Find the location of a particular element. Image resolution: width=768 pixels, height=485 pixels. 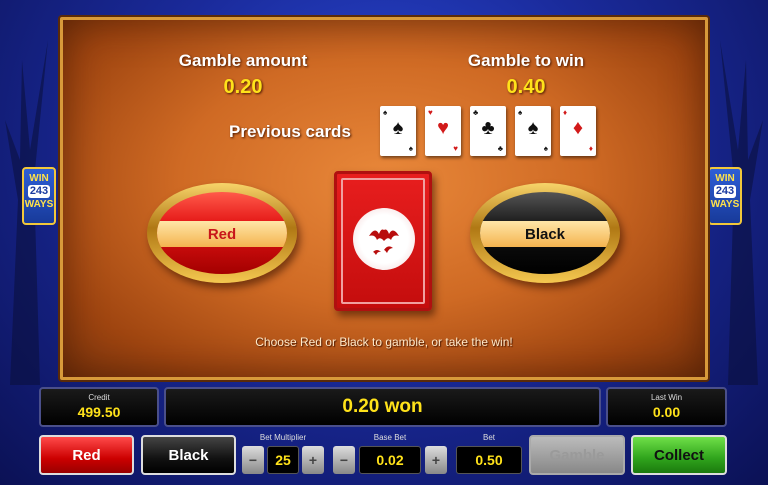

last-win-value: 0.00 is located at coordinates (666, 412).